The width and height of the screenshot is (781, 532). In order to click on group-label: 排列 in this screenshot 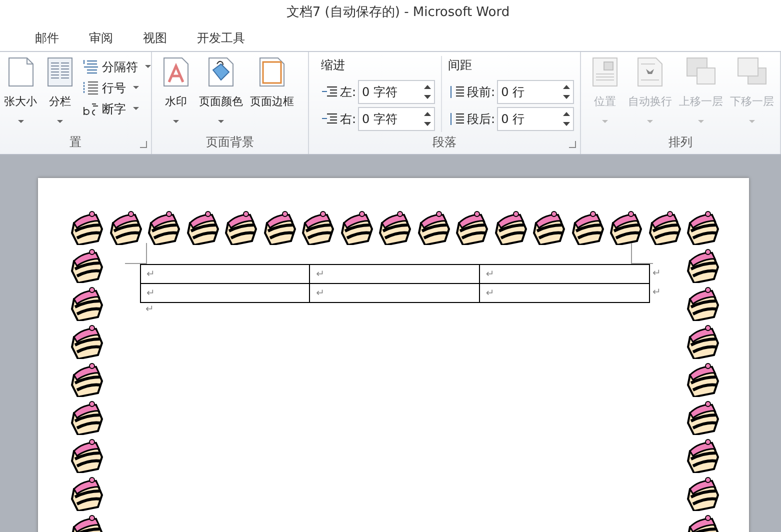, I will do `click(680, 142)`.